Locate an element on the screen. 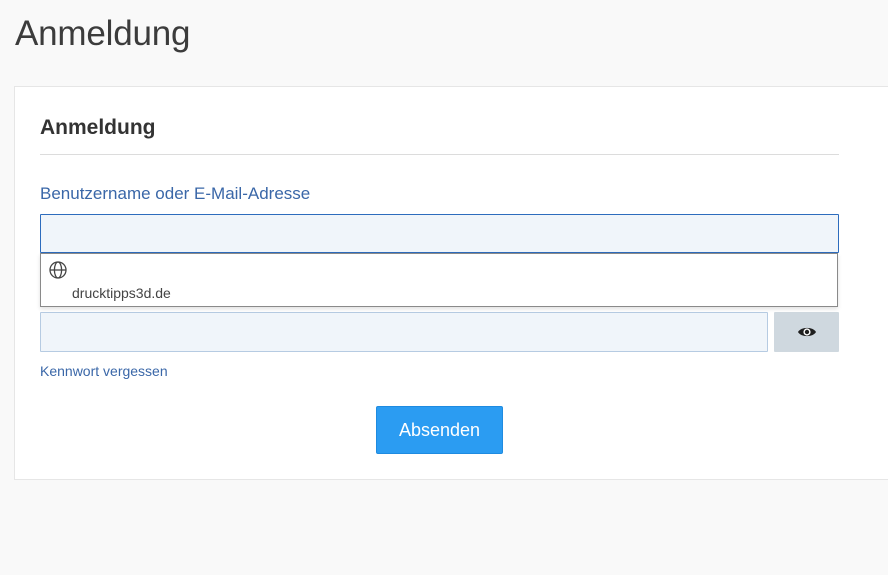 This screenshot has width=888, height=575. forgot-password-link: Kennwort vergessen is located at coordinates (104, 371).